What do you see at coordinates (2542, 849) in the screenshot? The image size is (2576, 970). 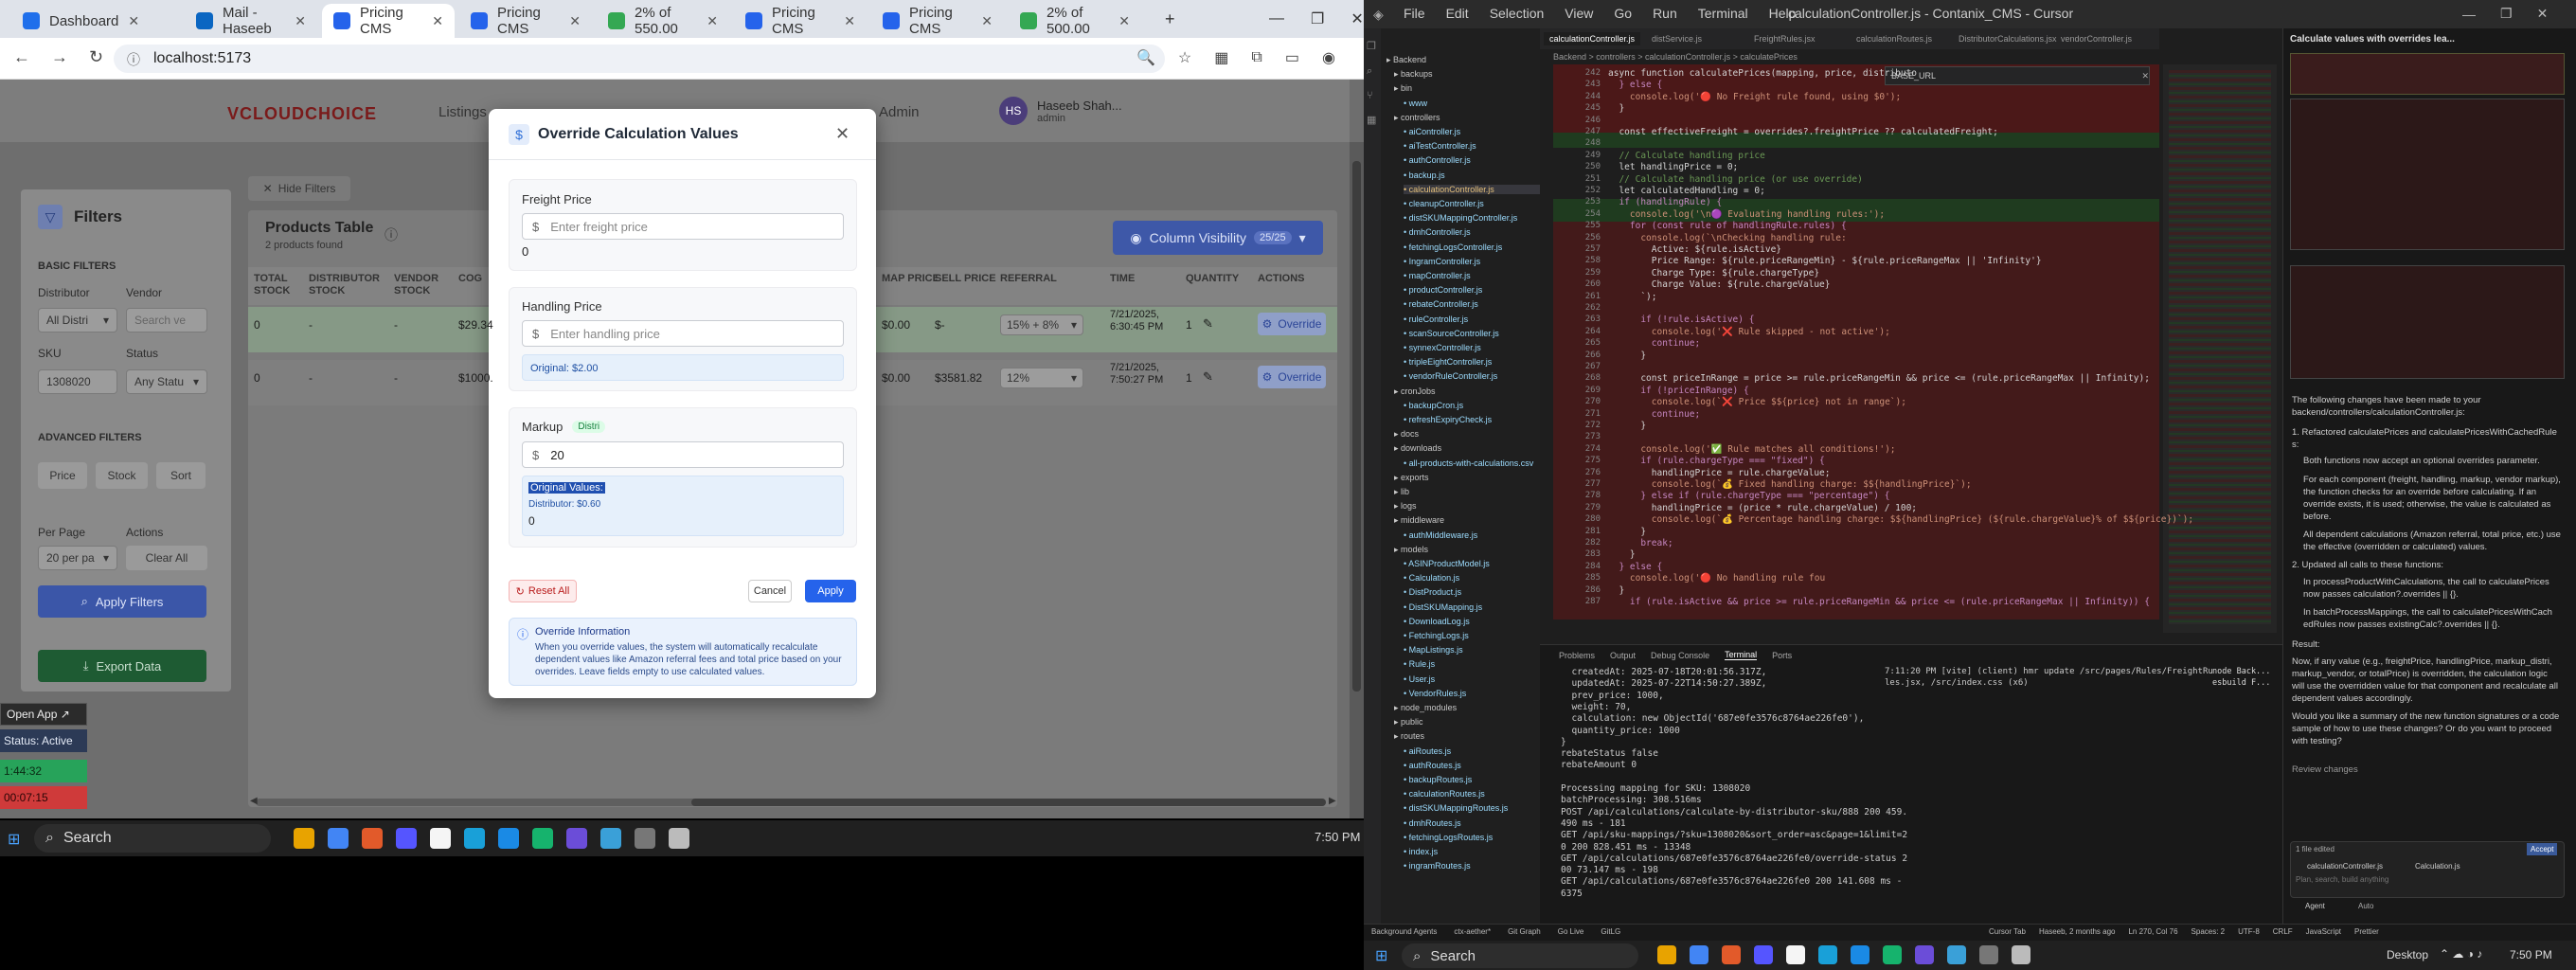 I see `accept-button: Accept` at bounding box center [2542, 849].